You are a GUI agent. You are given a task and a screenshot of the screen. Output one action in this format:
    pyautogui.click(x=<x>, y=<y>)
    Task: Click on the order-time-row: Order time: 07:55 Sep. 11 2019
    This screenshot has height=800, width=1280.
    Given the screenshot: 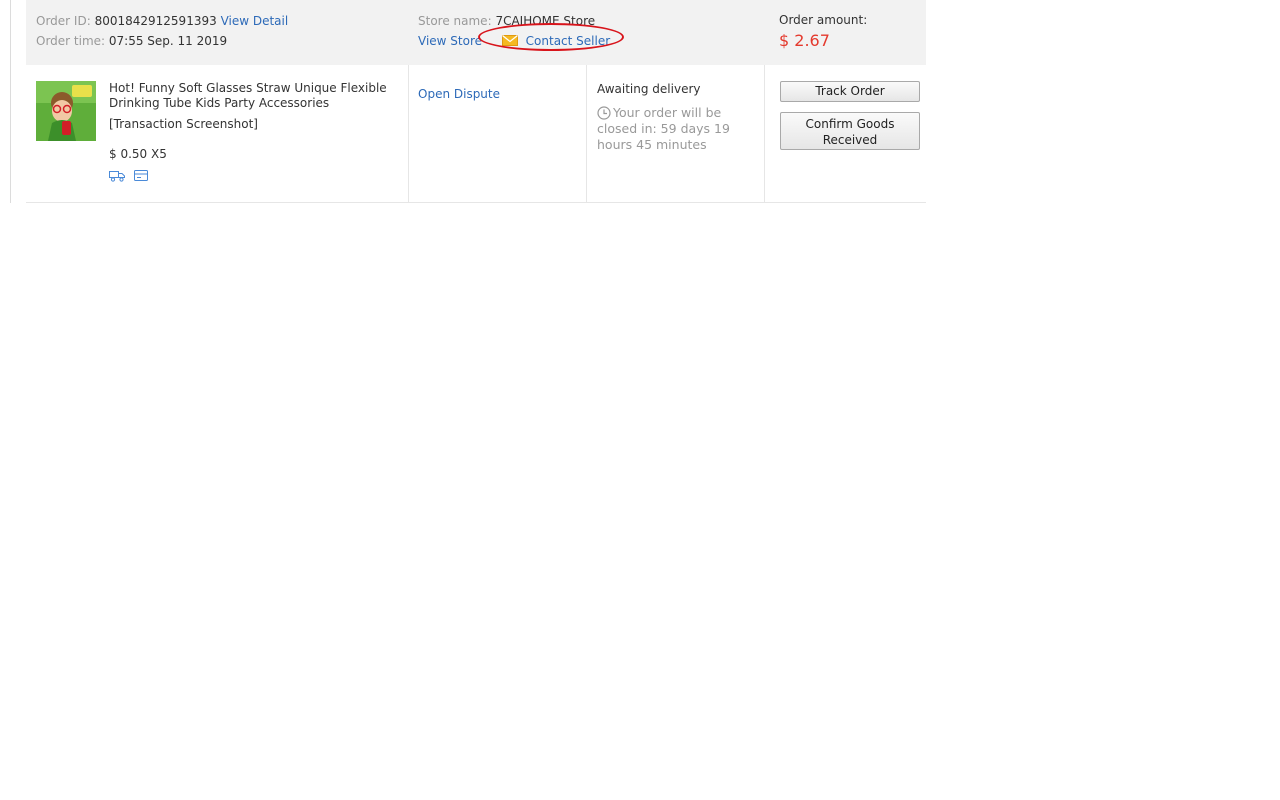 What is the action you would take?
    pyautogui.click(x=131, y=41)
    